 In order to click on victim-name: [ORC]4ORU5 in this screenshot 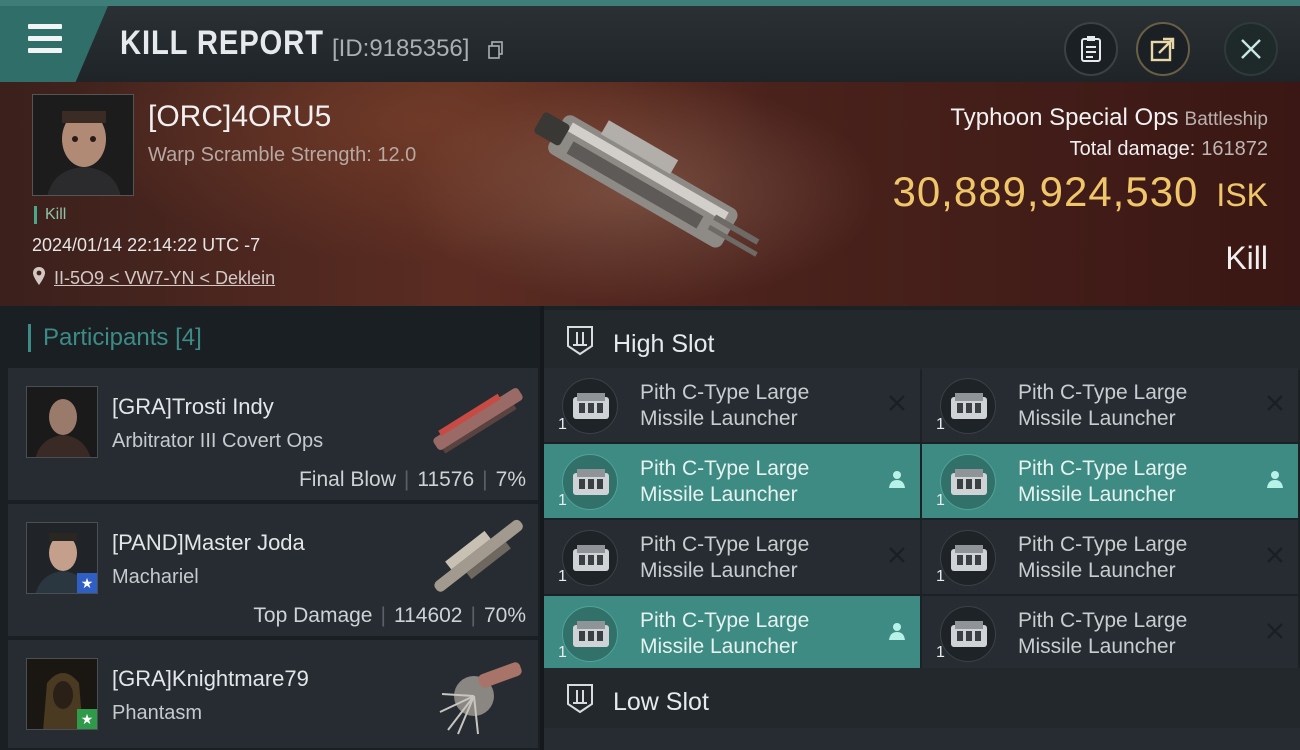, I will do `click(239, 117)`.